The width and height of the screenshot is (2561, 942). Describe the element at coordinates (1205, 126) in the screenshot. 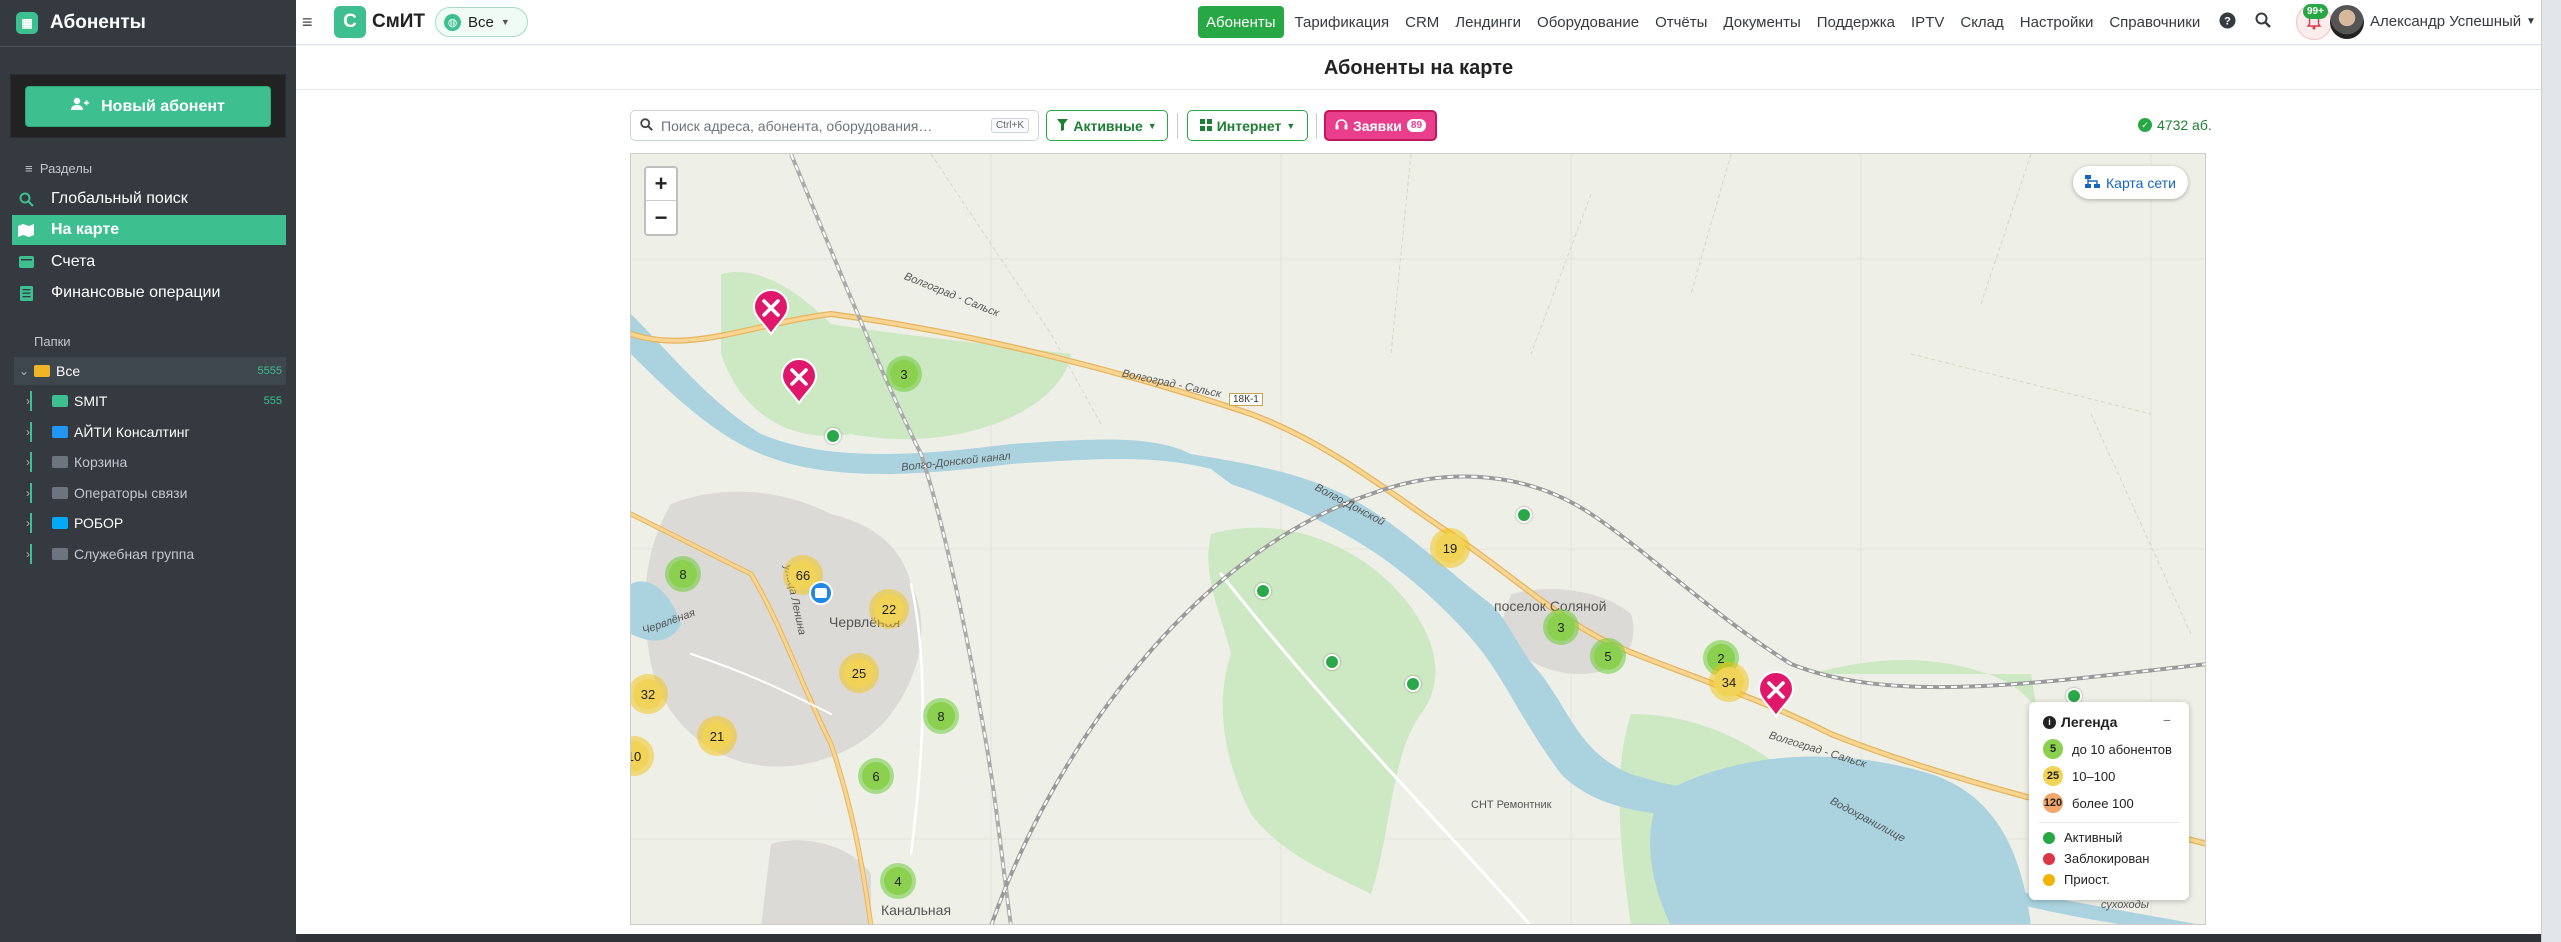

I see `grid-icon` at that location.